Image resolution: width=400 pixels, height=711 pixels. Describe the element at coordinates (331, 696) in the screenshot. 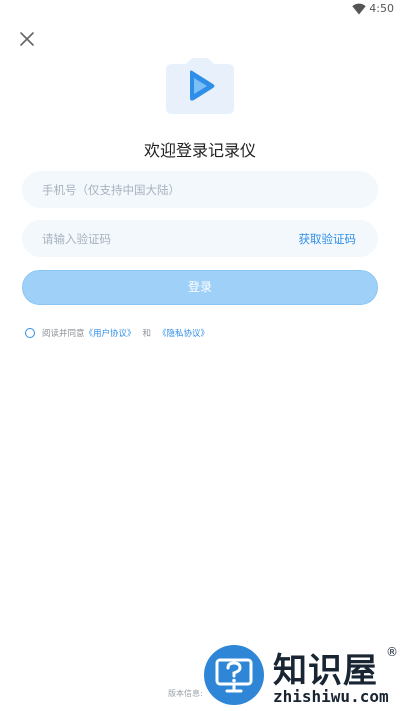

I see `watermark-en: zhishiwu.com` at that location.